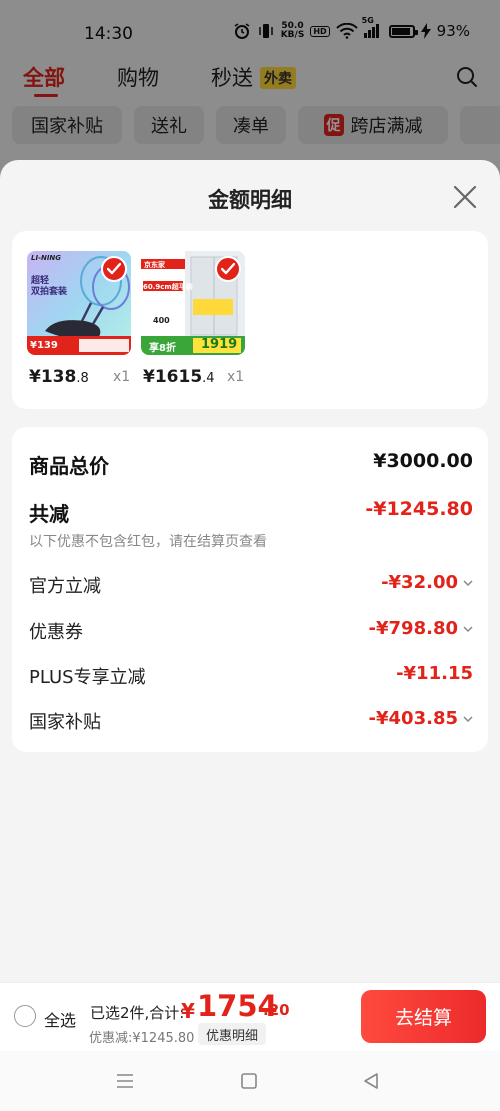 The height and width of the screenshot is (1111, 500). I want to click on product-thumbnail-racket: LI-NING 超轻 双拍套装 ¥139, so click(79, 303).